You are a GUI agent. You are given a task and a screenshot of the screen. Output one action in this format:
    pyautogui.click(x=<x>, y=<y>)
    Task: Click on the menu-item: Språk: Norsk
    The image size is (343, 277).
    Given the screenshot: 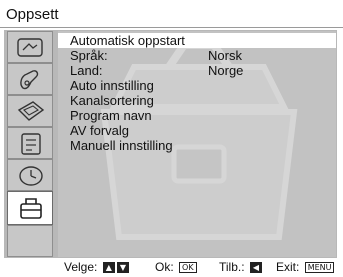 What is the action you would take?
    pyautogui.click(x=197, y=55)
    